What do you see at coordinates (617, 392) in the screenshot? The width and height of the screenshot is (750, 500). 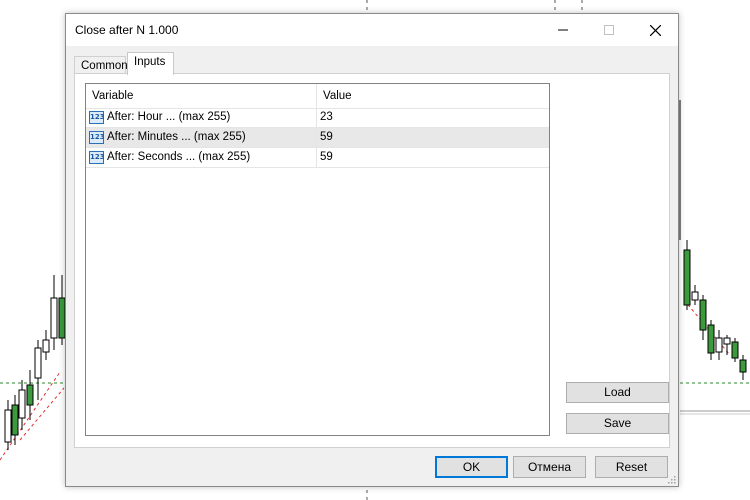 I see `load-button: Load` at bounding box center [617, 392].